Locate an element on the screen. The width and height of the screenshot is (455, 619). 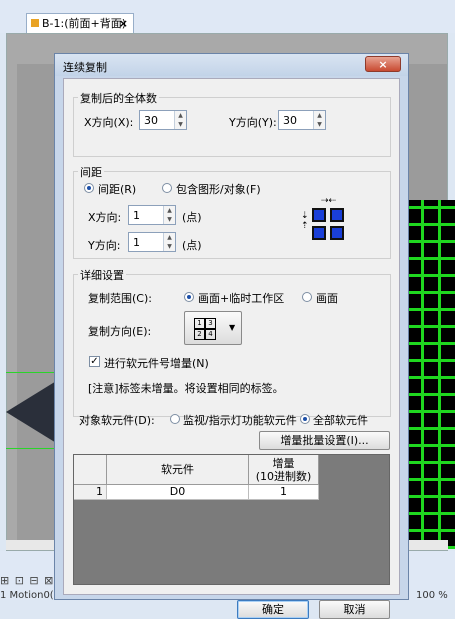
spacing-legend: 间距 is located at coordinates (91, 172).